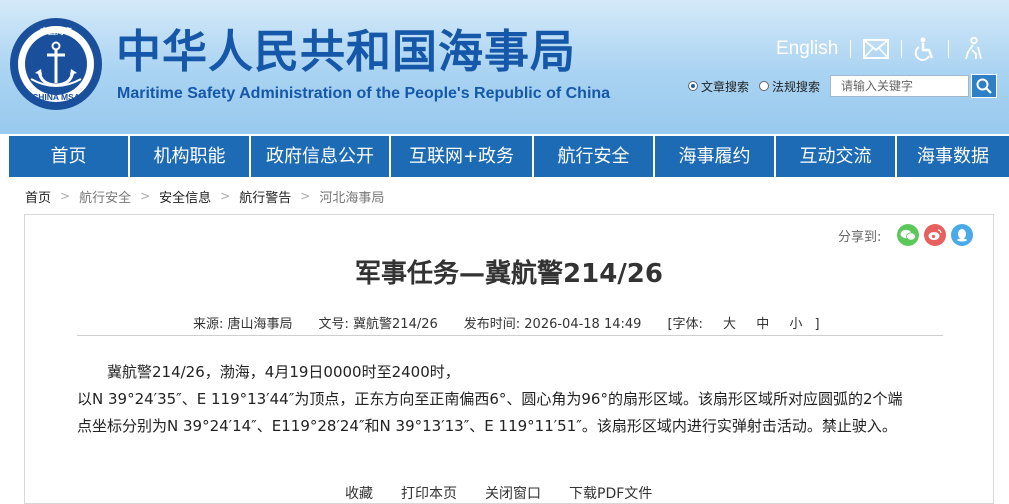 Image resolution: width=1009 pixels, height=504 pixels. I want to click on breadcrumb-safety-info: 安全信息, so click(185, 196).